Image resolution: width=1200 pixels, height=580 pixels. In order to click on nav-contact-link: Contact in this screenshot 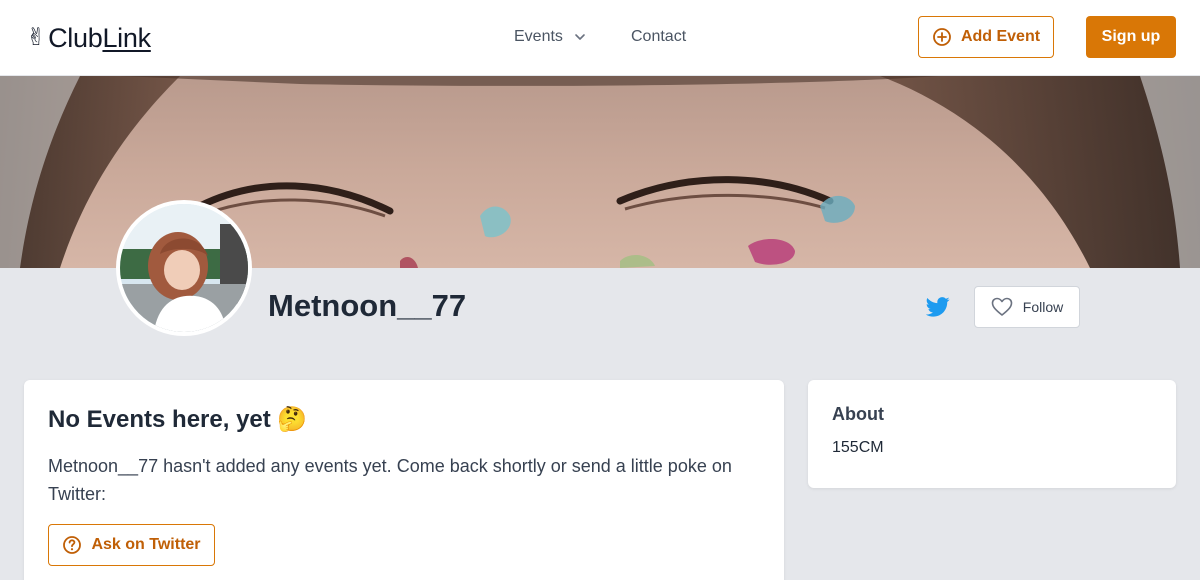, I will do `click(658, 37)`.